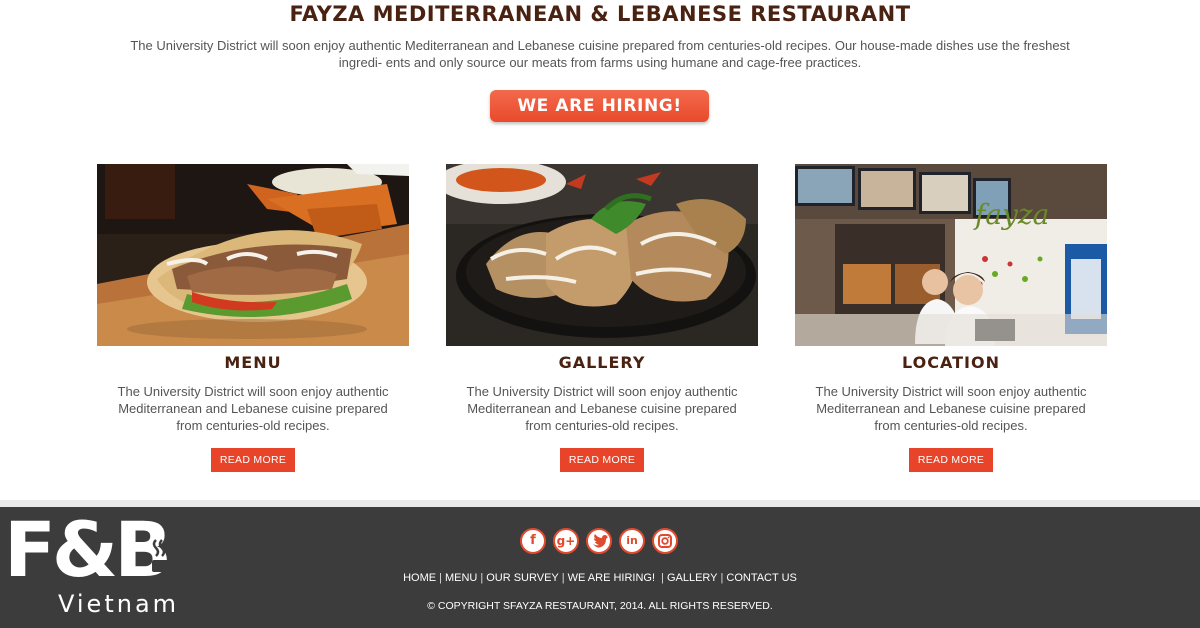  Describe the element at coordinates (602, 255) in the screenshot. I see `shawarma-plate-photo` at that location.